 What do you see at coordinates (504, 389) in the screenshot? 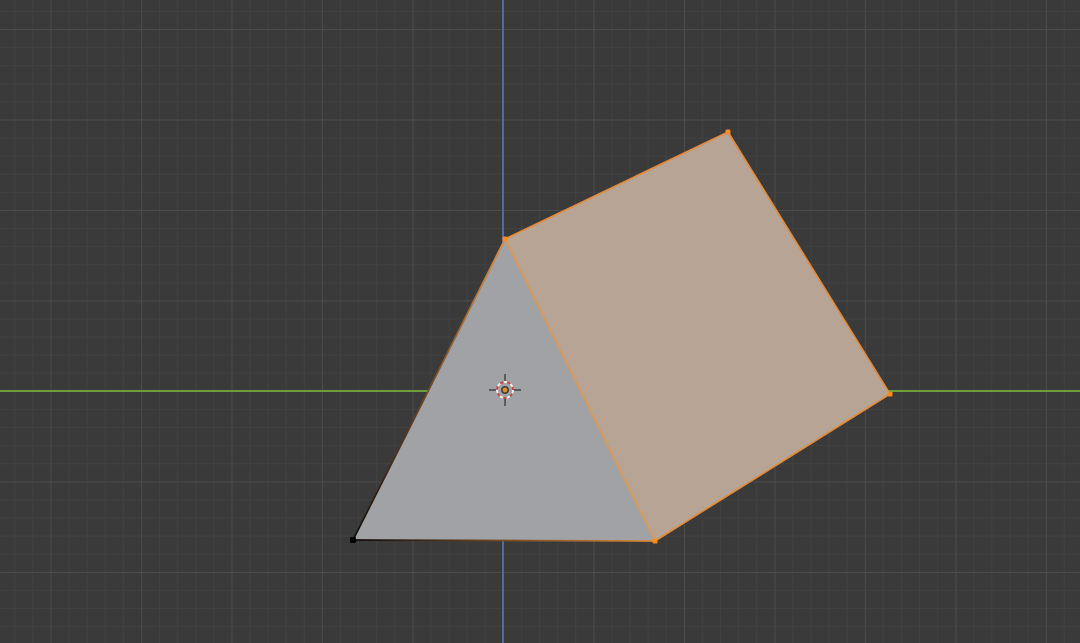
I see `object-origin-dot` at bounding box center [504, 389].